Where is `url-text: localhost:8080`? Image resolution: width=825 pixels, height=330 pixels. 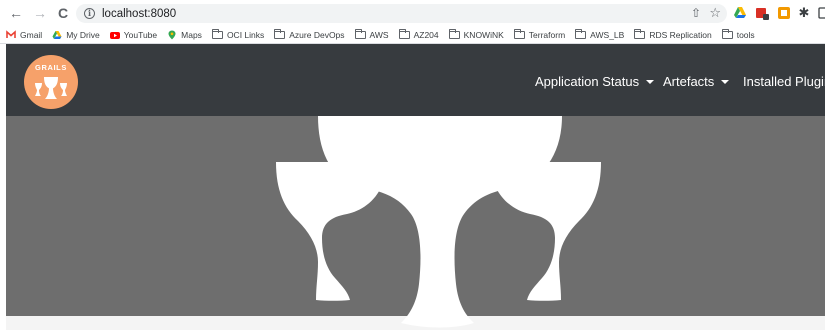 url-text: localhost:8080 is located at coordinates (139, 14).